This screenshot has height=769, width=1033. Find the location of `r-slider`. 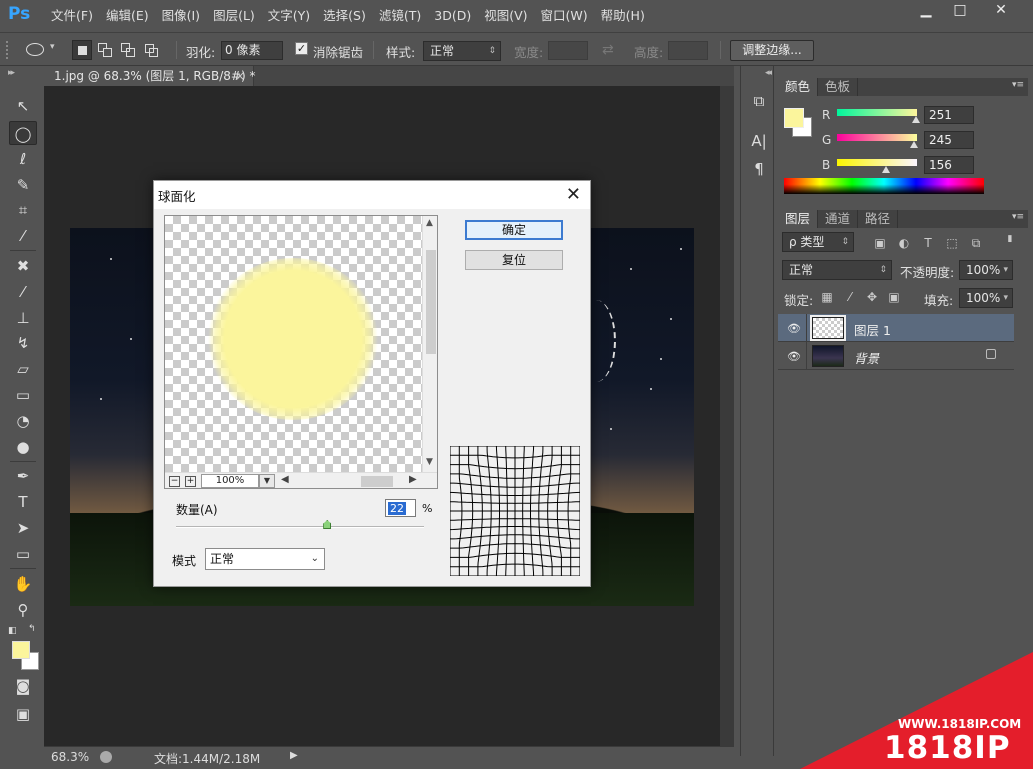

r-slider is located at coordinates (877, 112).